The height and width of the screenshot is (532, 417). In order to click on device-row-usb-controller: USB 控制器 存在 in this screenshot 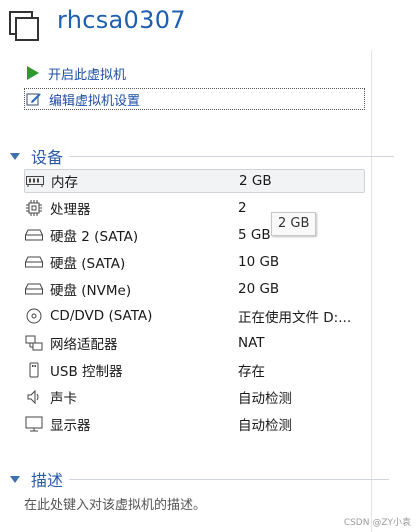, I will do `click(194, 370)`.